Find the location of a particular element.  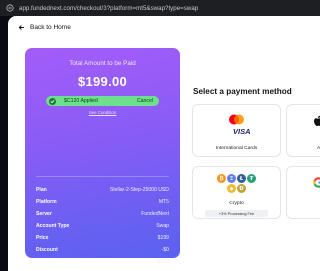

detail-value: MT5 is located at coordinates (163, 202).